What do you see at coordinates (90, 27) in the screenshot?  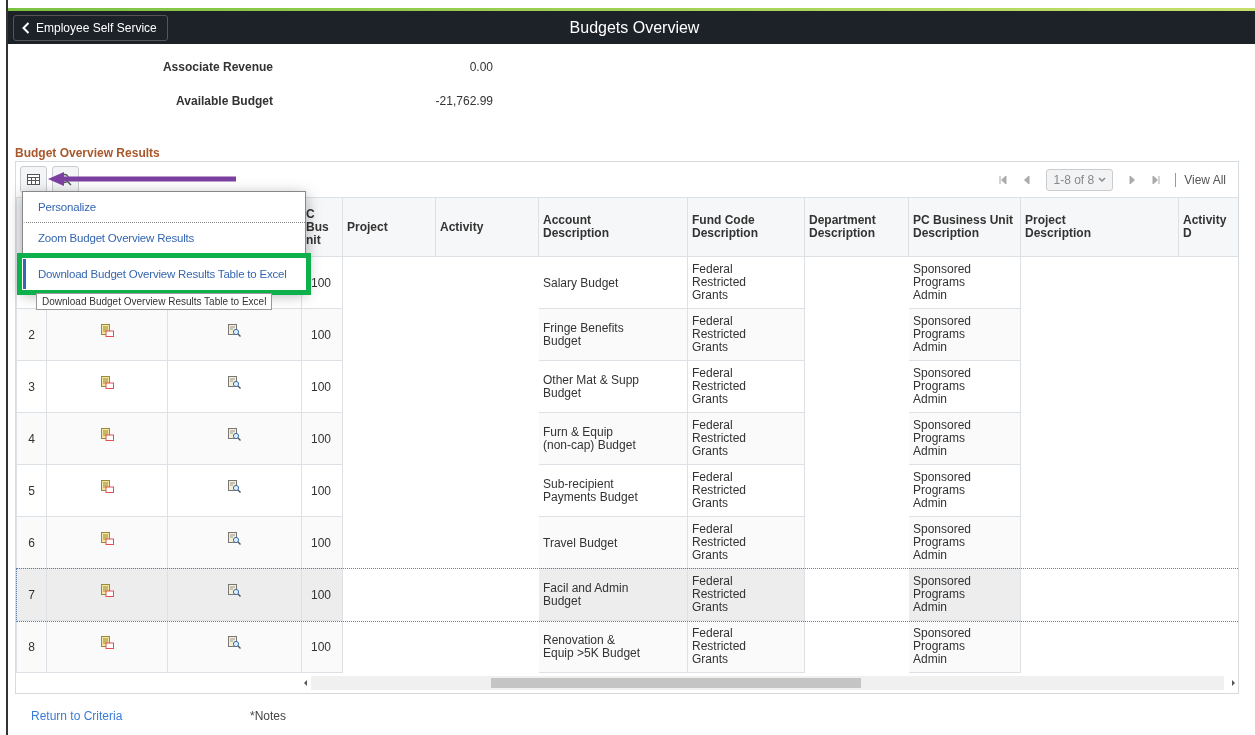 I see `back-button: Employee Self Service` at bounding box center [90, 27].